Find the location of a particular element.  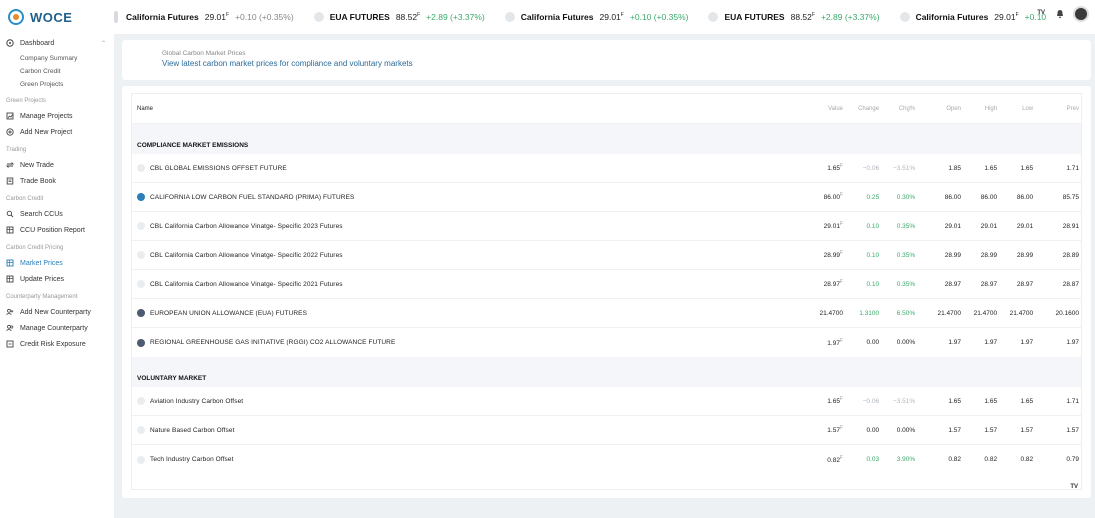

sidebar-item-trade-book: Trade Book is located at coordinates (57, 181).